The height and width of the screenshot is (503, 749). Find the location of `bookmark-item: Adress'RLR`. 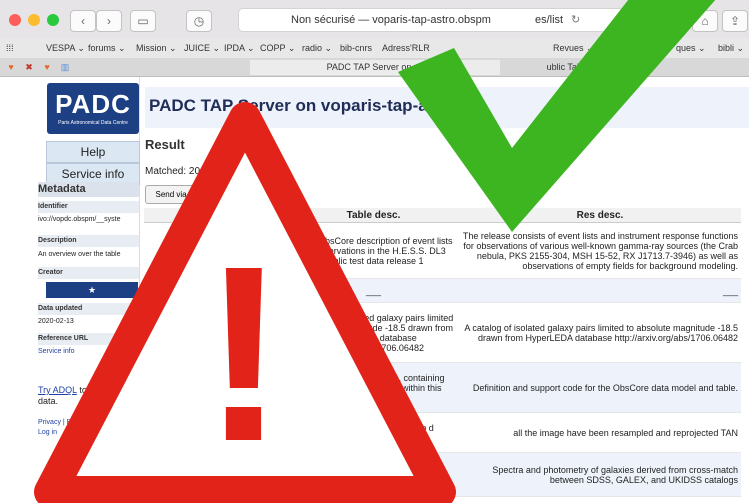

bookmark-item: Adress'RLR is located at coordinates (406, 48).